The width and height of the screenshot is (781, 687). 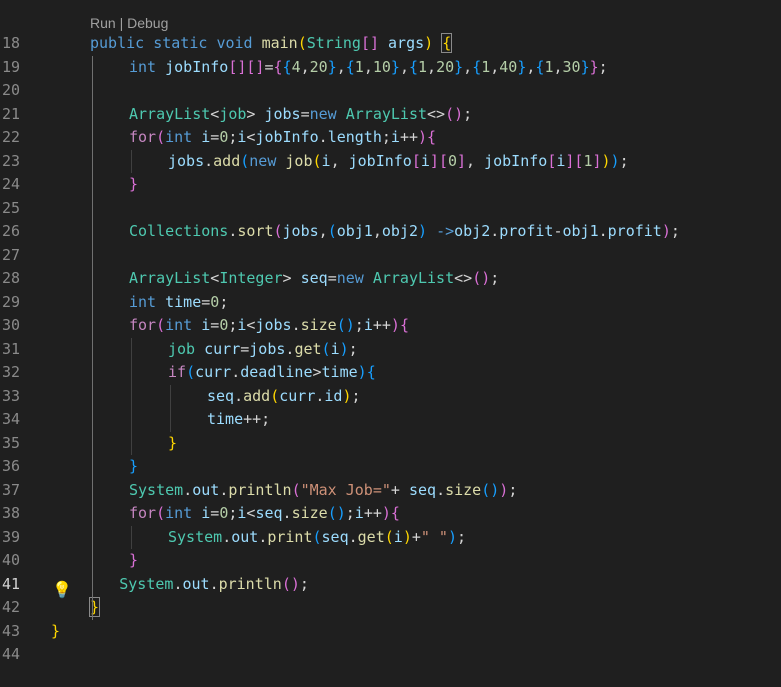 I want to click on code-line: 27, so click(x=390, y=256).